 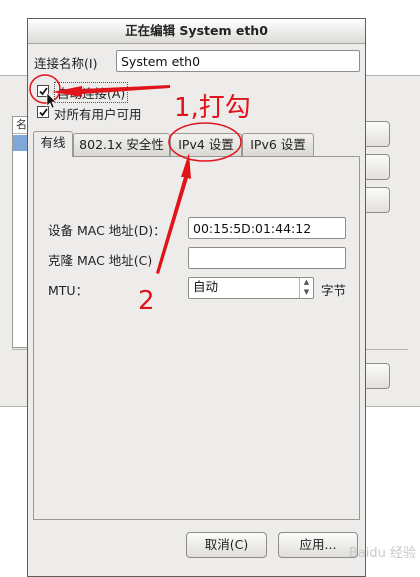 I want to click on dialog-title: 正在编辑 System eth0, so click(x=196, y=31).